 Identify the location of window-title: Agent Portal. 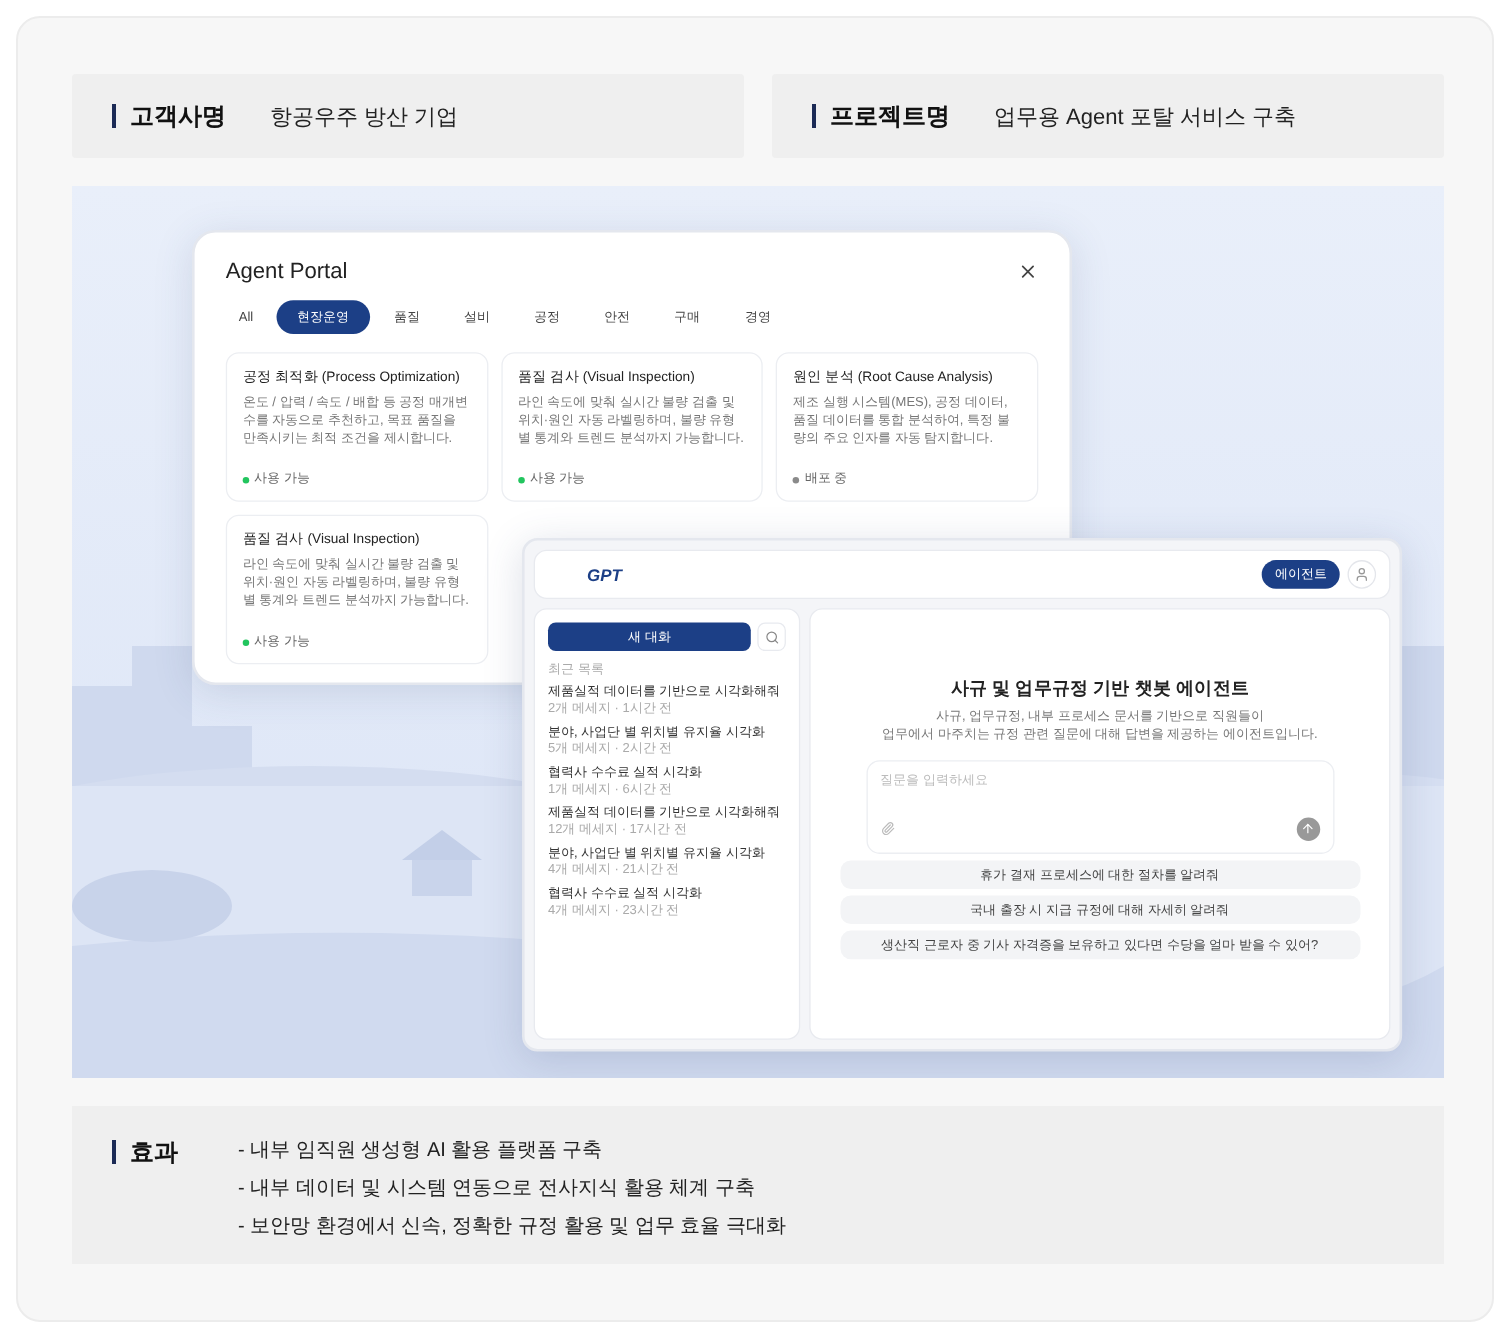
(286, 271).